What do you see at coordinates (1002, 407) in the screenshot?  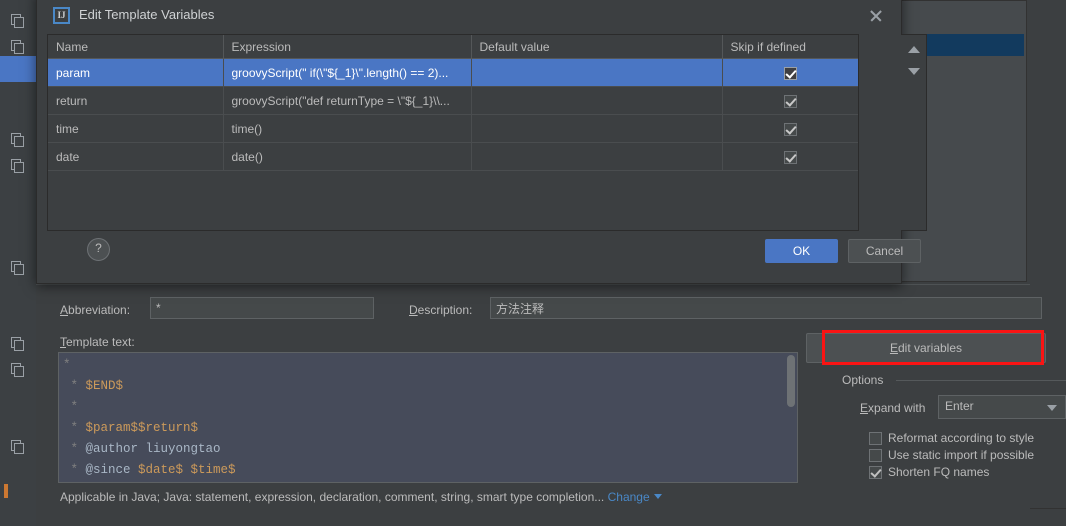 I see `expand-with-select: Enter` at bounding box center [1002, 407].